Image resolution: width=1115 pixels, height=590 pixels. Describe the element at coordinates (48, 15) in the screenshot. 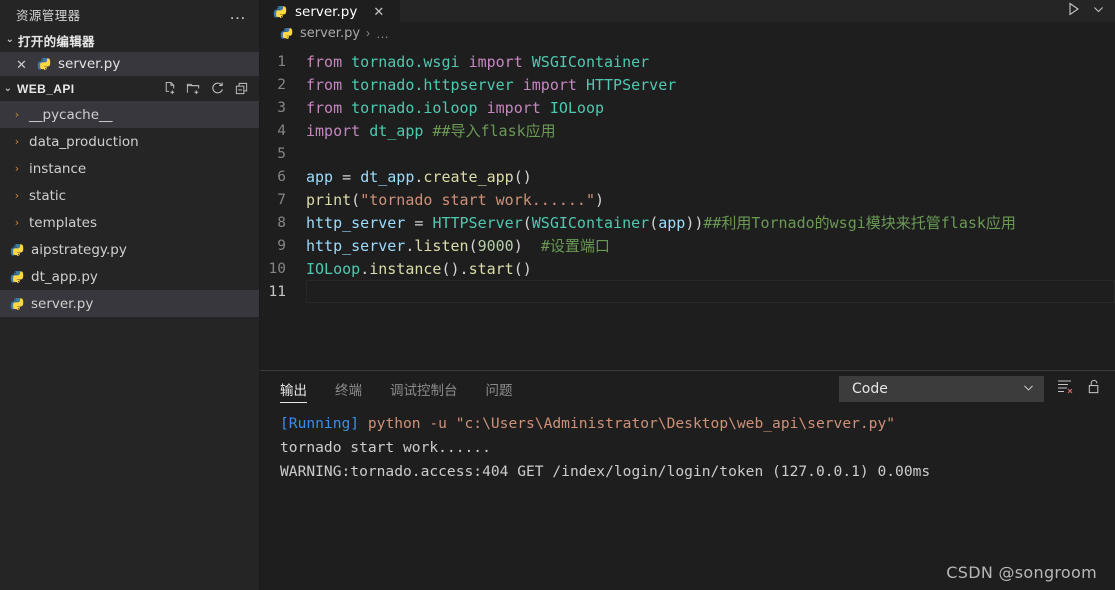

I see `explorer-title: 资源管理器` at that location.